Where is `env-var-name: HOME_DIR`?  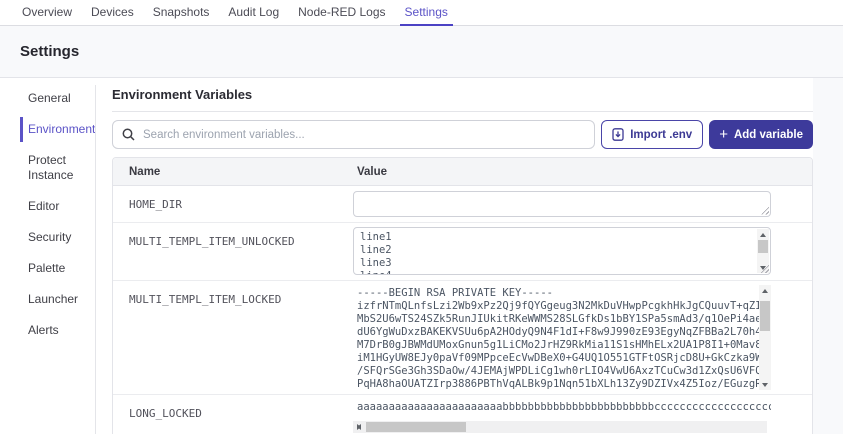 env-var-name: HOME_DIR is located at coordinates (155, 204).